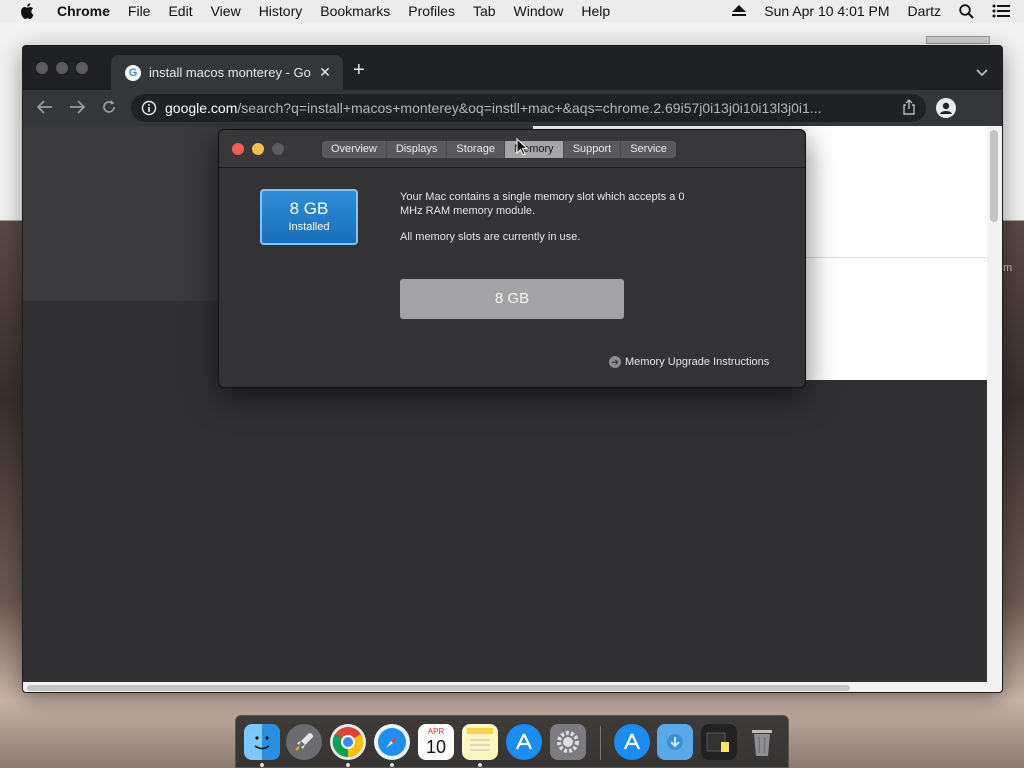 The image size is (1024, 768). Describe the element at coordinates (739, 11) in the screenshot. I see `eject-icon` at that location.